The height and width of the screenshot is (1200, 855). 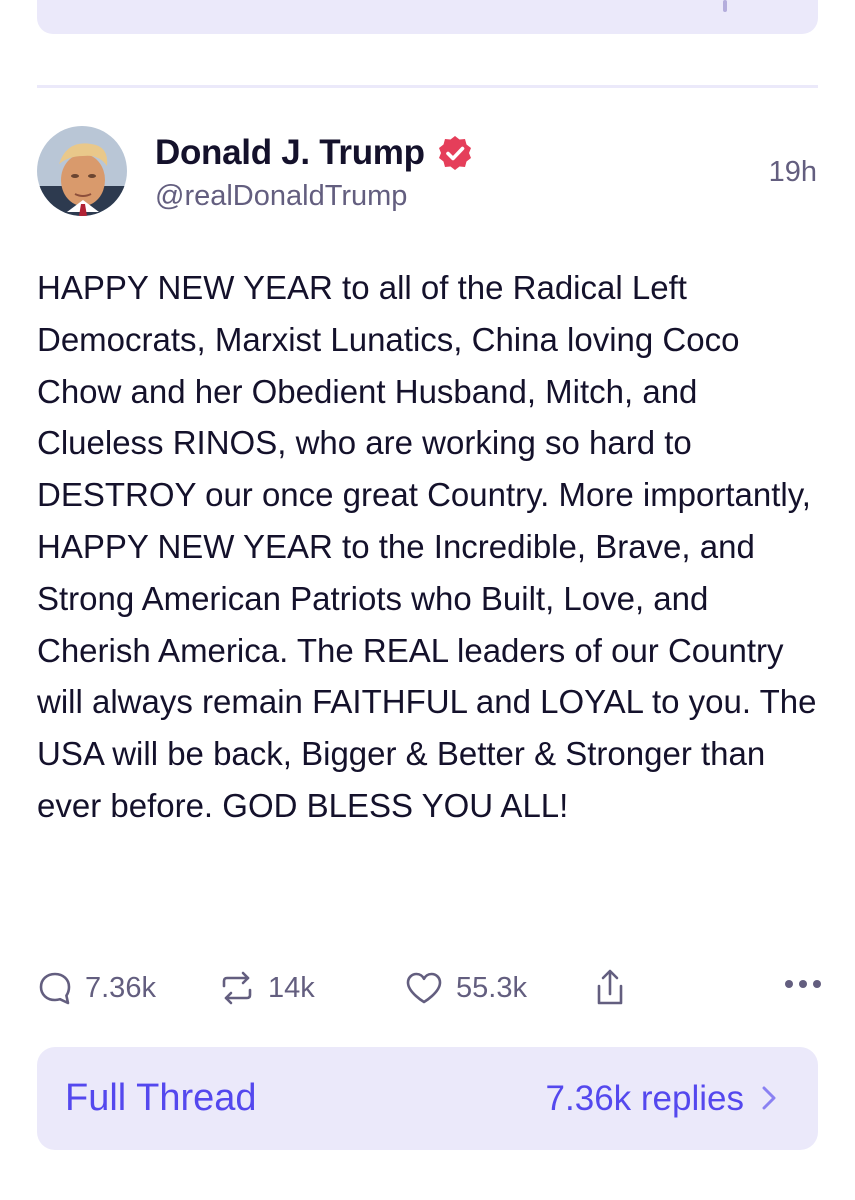 I want to click on avatar, so click(x=82, y=171).